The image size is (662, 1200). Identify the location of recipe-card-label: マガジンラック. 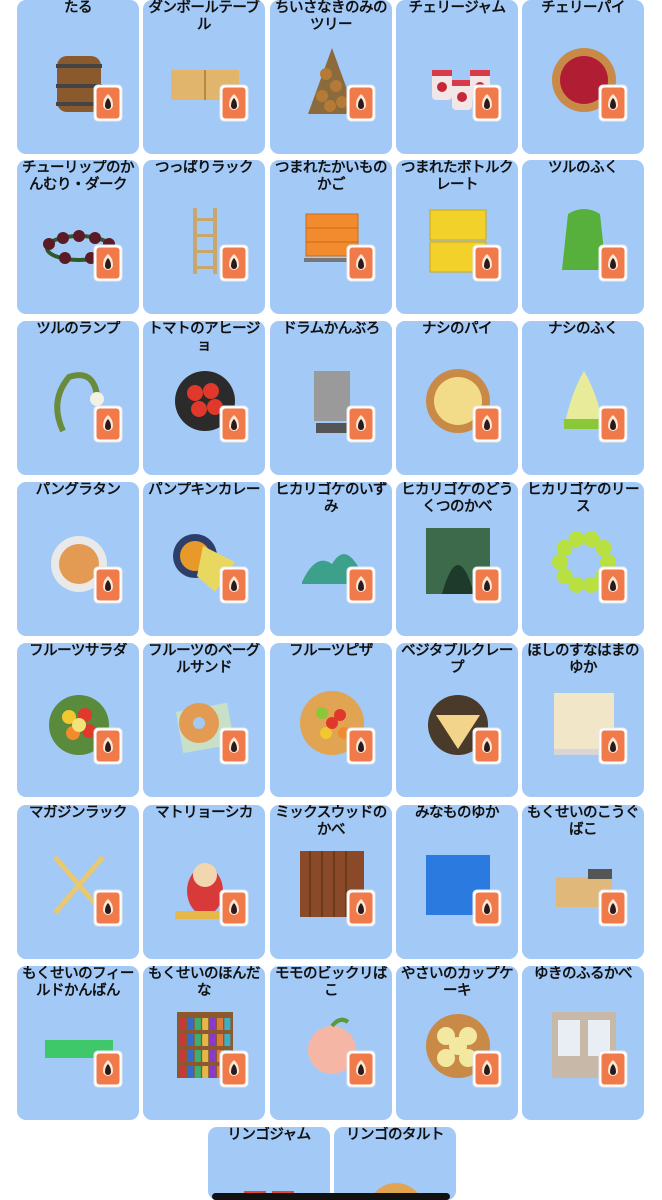
(78, 813).